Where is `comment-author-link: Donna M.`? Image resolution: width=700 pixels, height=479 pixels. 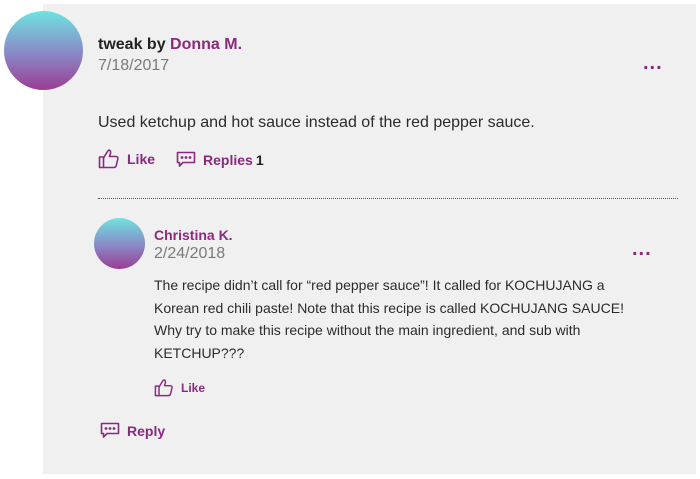 comment-author-link: Donna M. is located at coordinates (206, 44).